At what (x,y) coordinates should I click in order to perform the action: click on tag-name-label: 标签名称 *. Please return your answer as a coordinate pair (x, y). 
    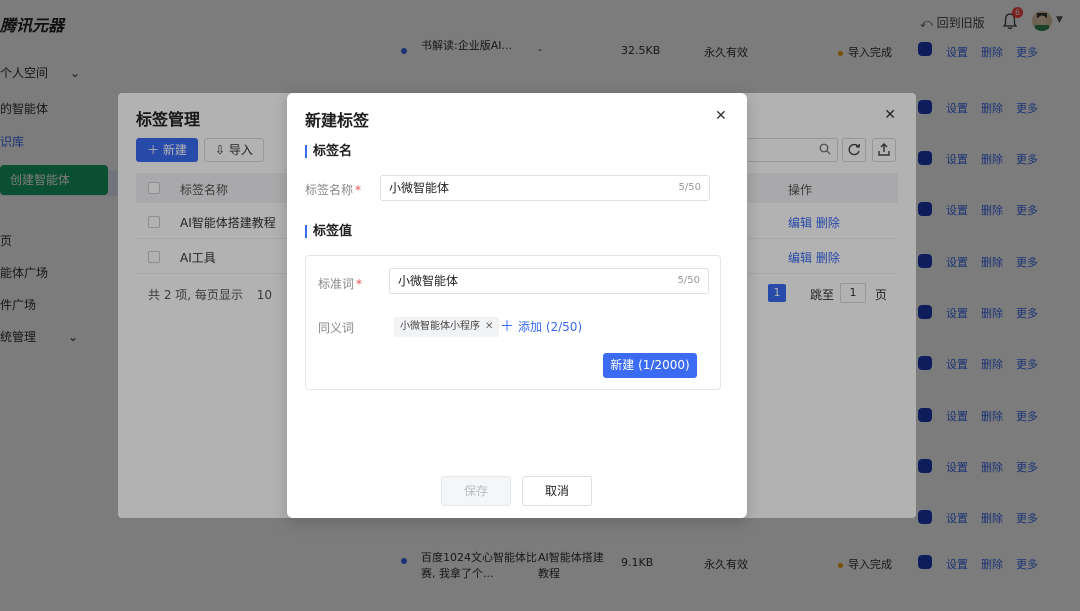
    Looking at the image, I should click on (333, 190).